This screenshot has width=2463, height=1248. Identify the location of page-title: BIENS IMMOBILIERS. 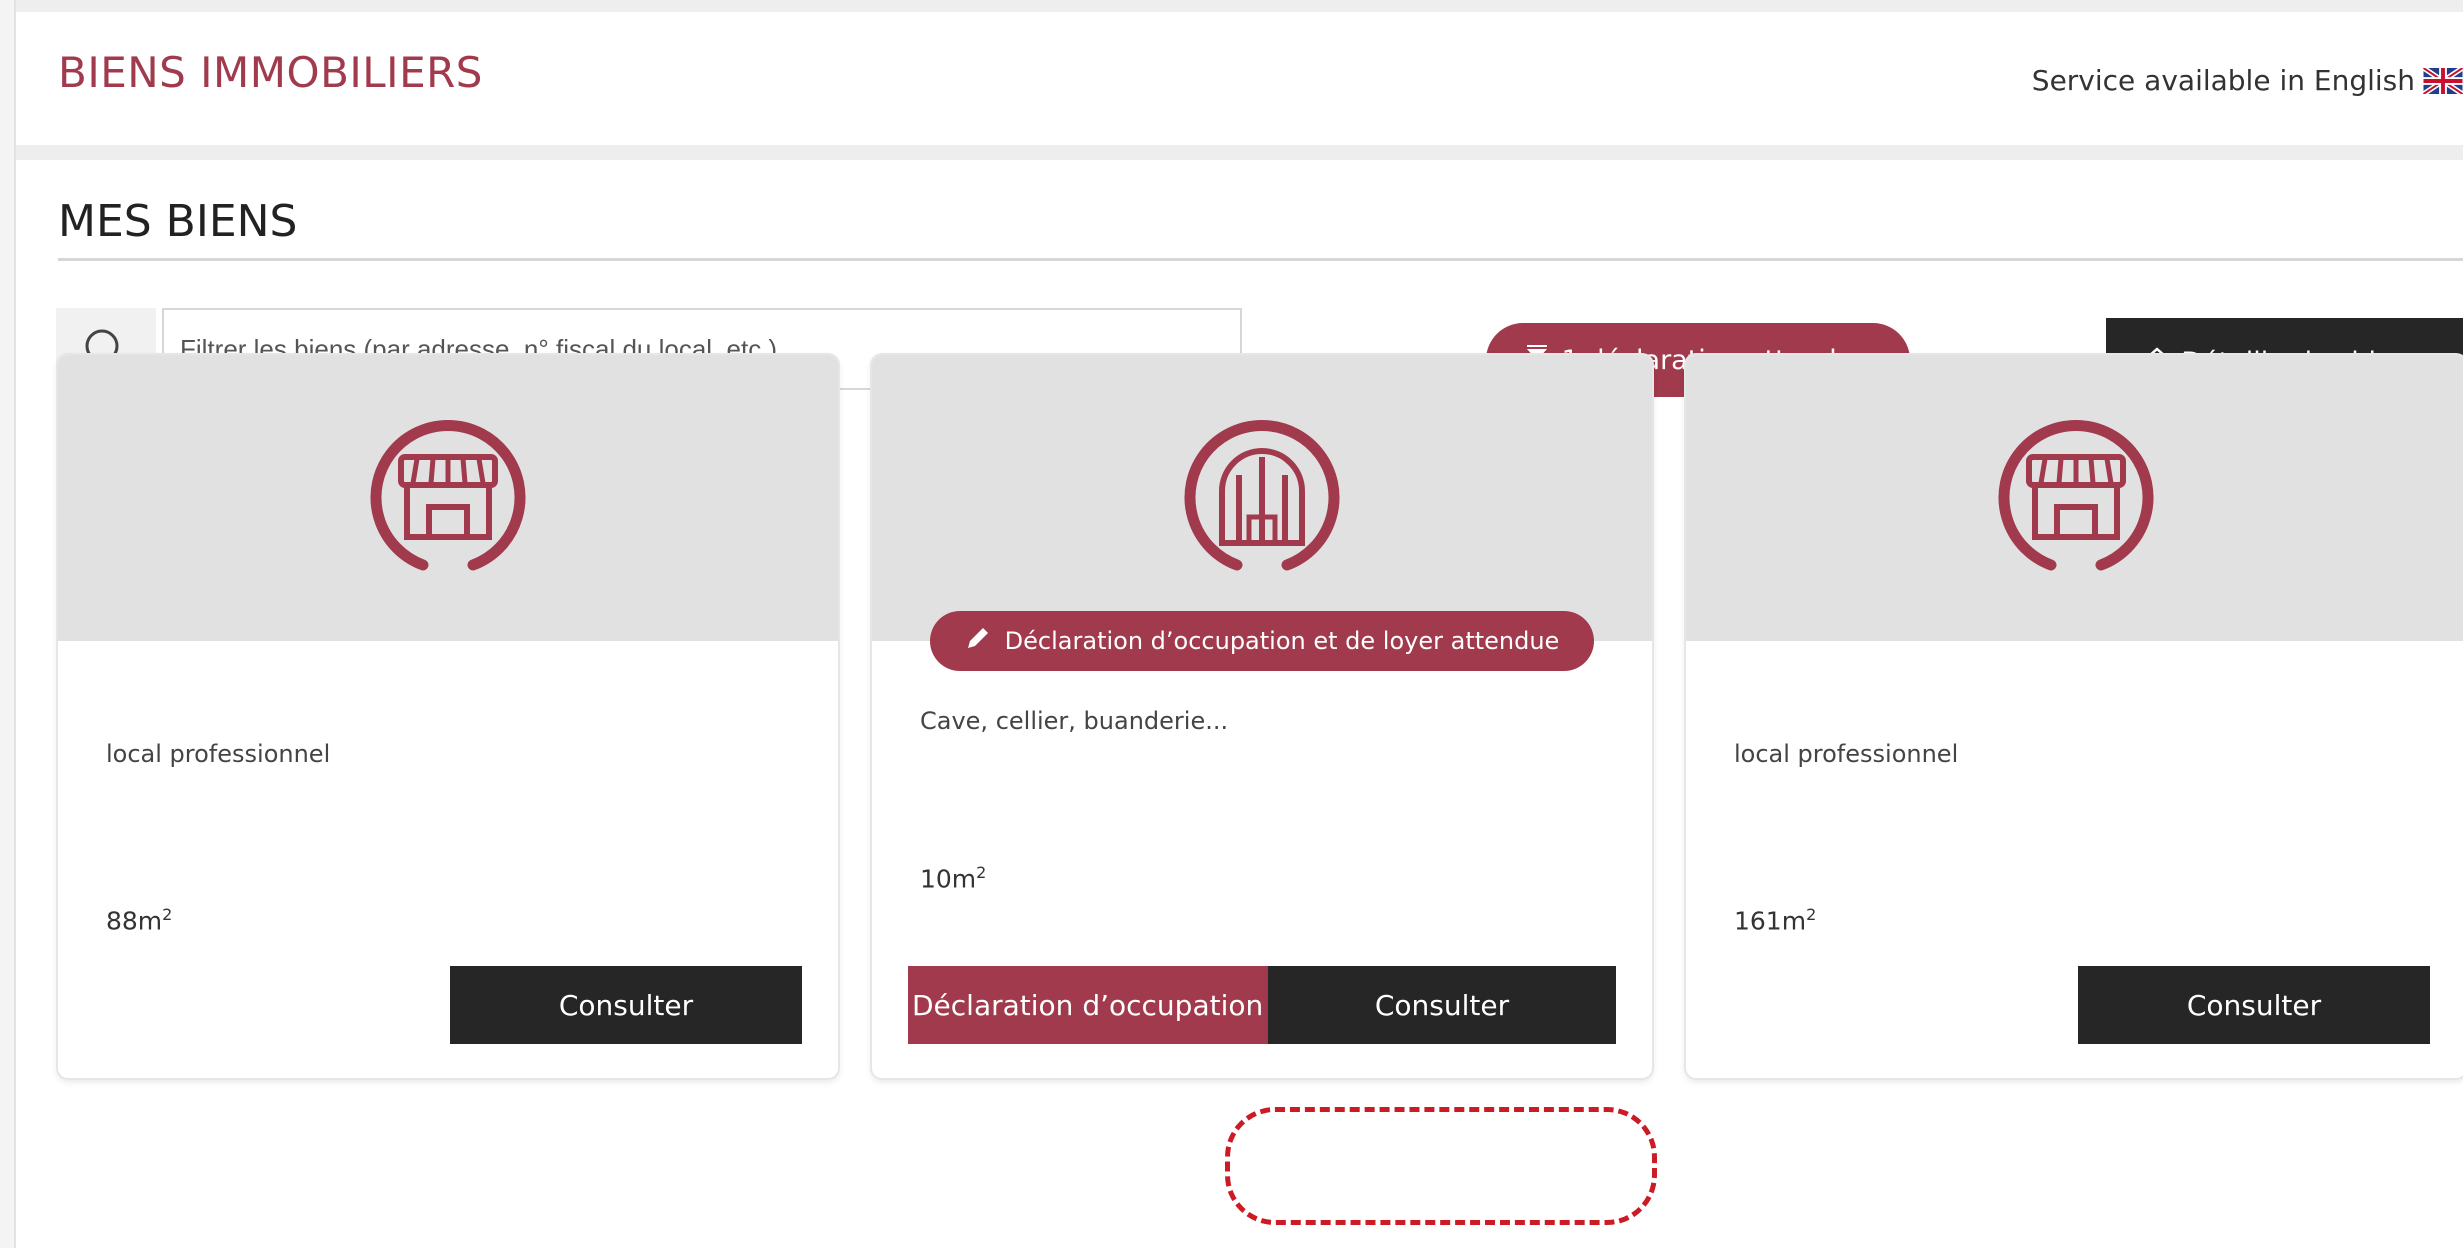
(270, 72).